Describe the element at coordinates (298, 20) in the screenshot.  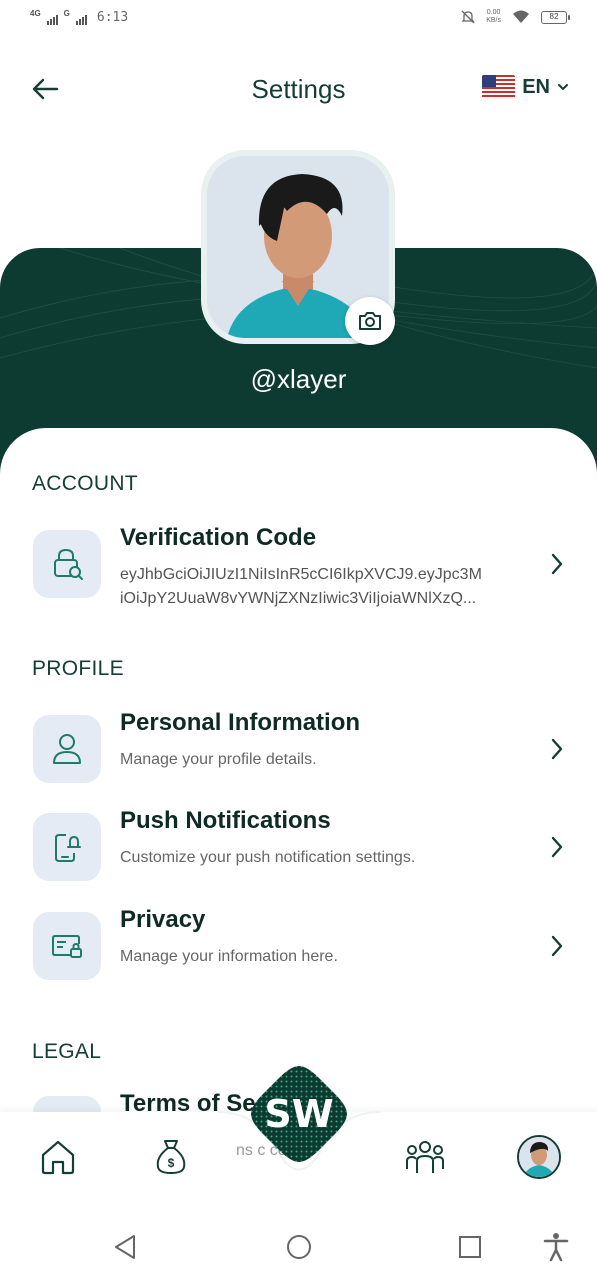
I see `status-bar: 4G G 6:13 0.00 KB/s 82` at that location.